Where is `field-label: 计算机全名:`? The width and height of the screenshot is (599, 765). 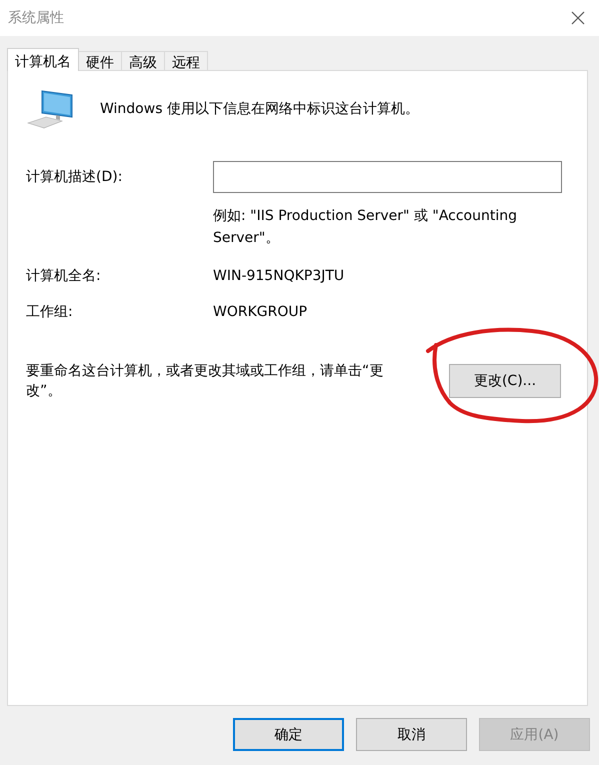
field-label: 计算机全名: is located at coordinates (64, 276).